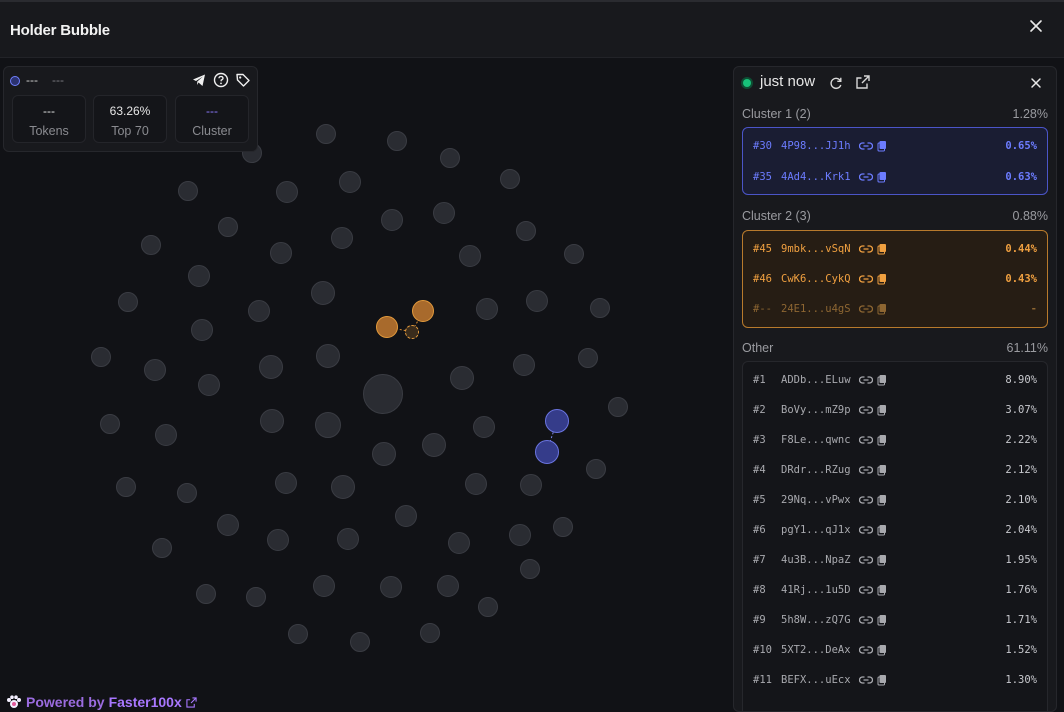 The height and width of the screenshot is (712, 1064). I want to click on other-row: #11 BEFX...uEcx 1.30%, so click(895, 680).